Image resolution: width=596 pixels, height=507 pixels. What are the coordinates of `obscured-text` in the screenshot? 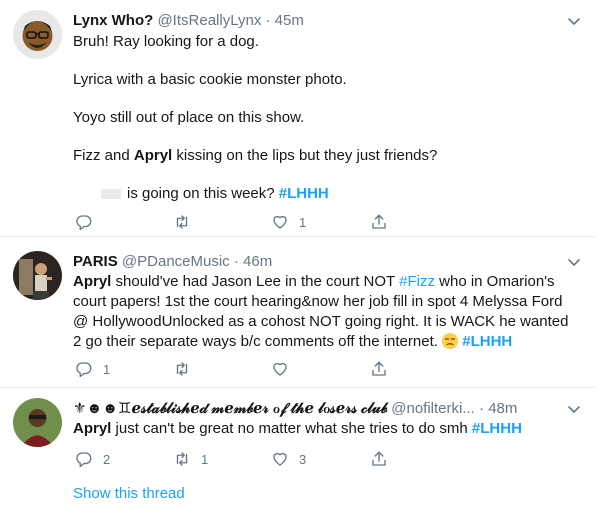 It's located at (111, 194).